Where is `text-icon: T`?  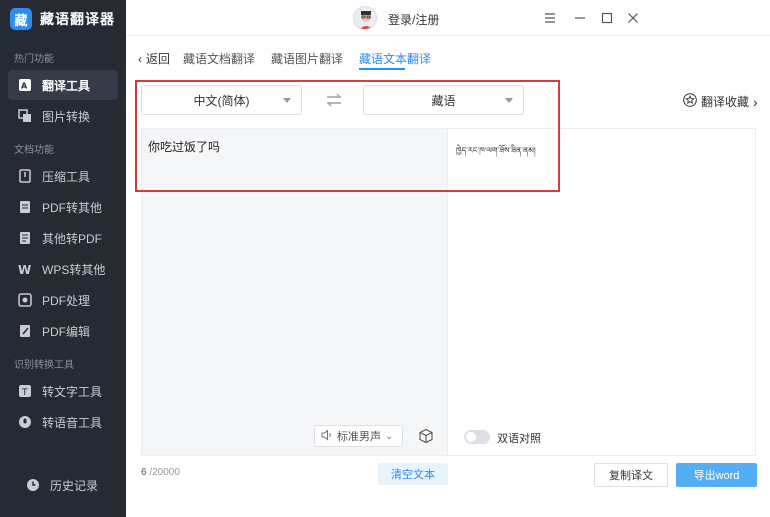
text-icon: T is located at coordinates (25, 391).